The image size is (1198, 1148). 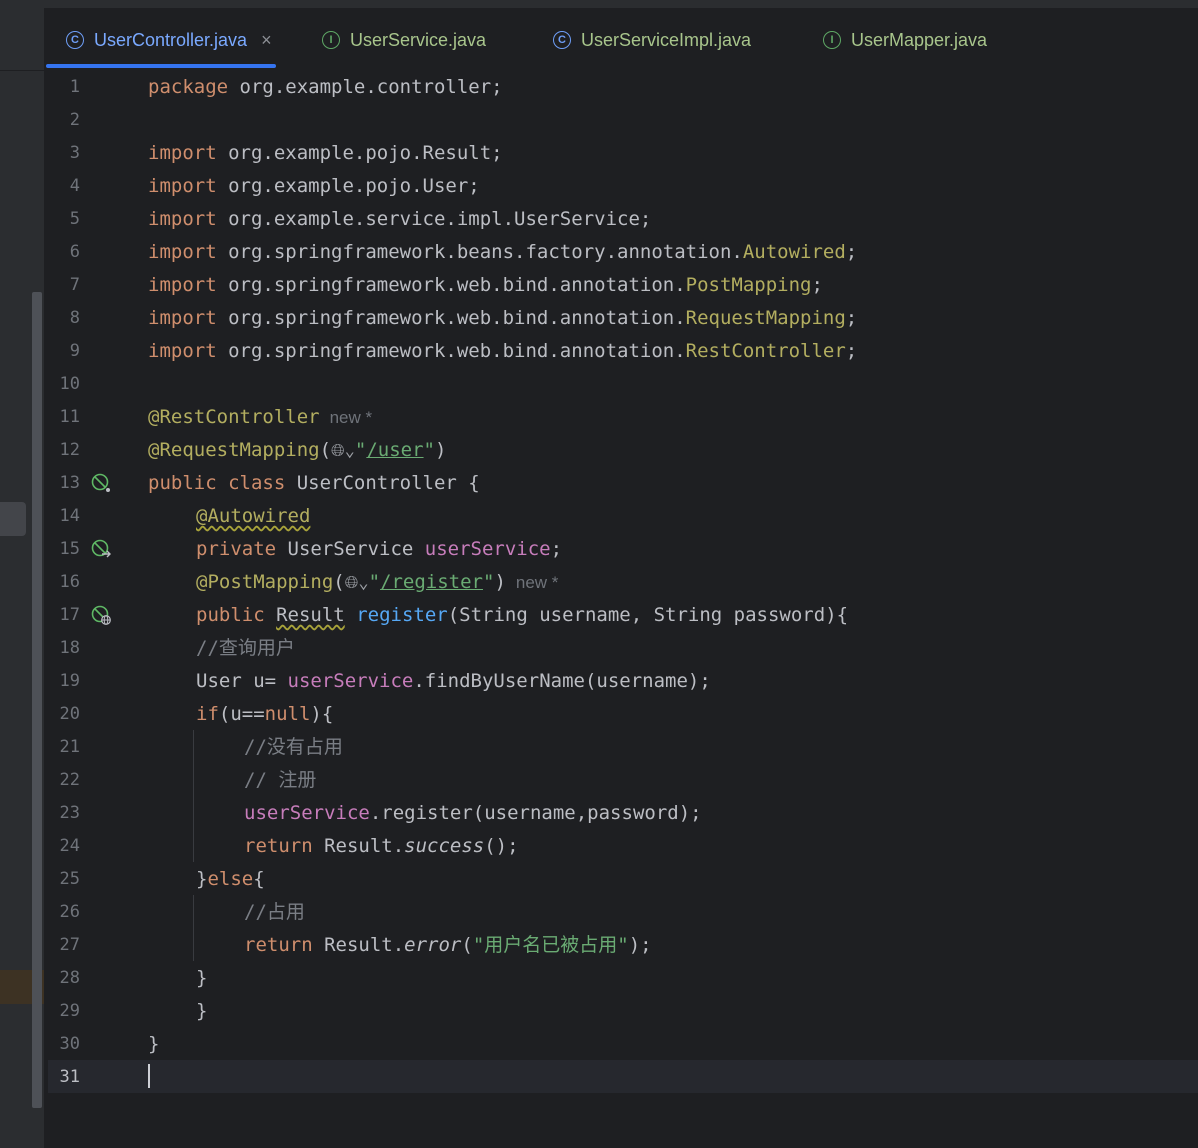 I want to click on tab-userserviceimpl: C UserServiceImpl.java, so click(x=652, y=40).